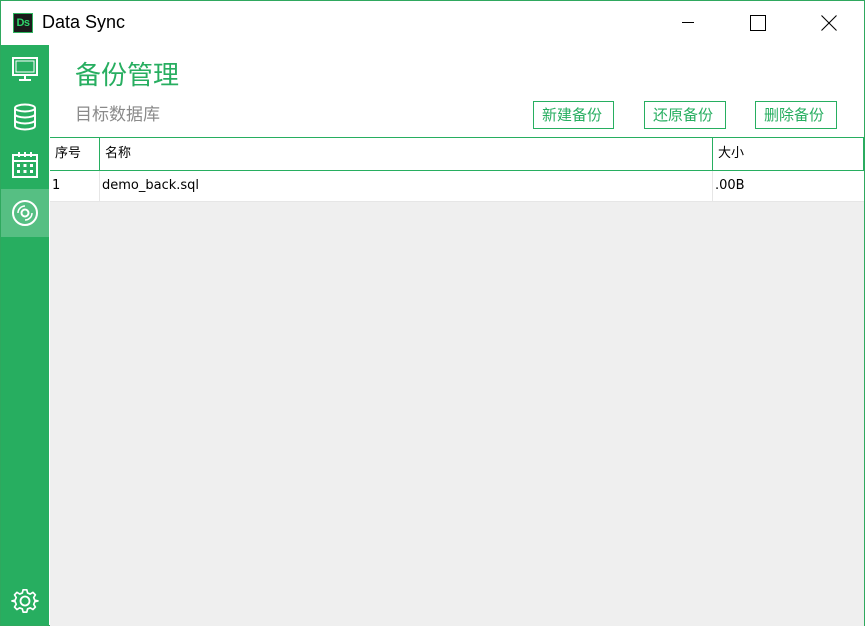  What do you see at coordinates (406, 186) in the screenshot?
I see `cell-name: demo_back.sql` at bounding box center [406, 186].